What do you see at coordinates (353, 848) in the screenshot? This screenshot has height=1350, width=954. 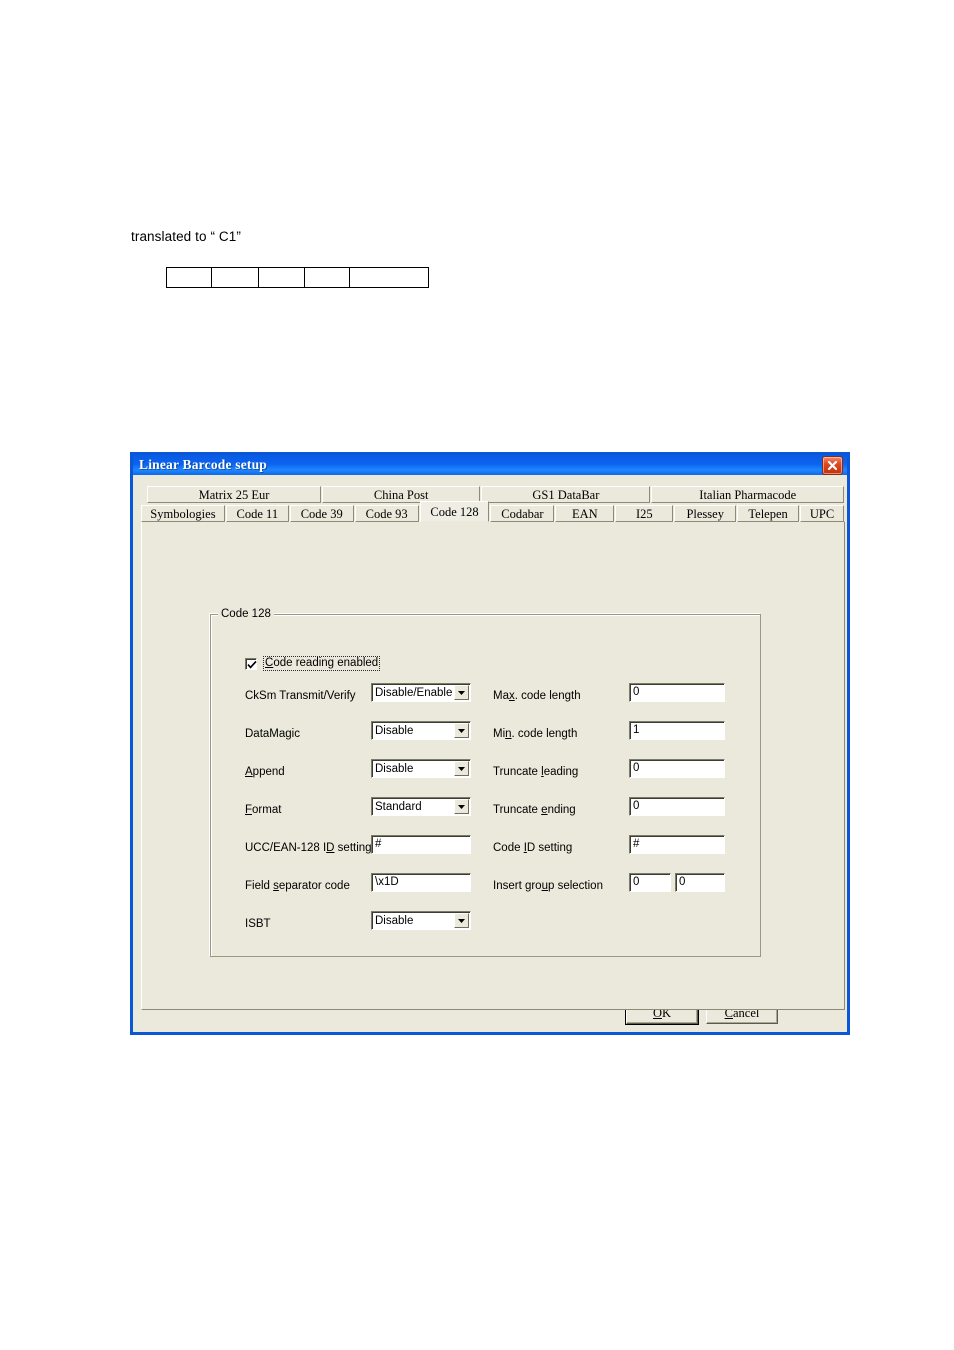 I see `label-part: setting` at bounding box center [353, 848].